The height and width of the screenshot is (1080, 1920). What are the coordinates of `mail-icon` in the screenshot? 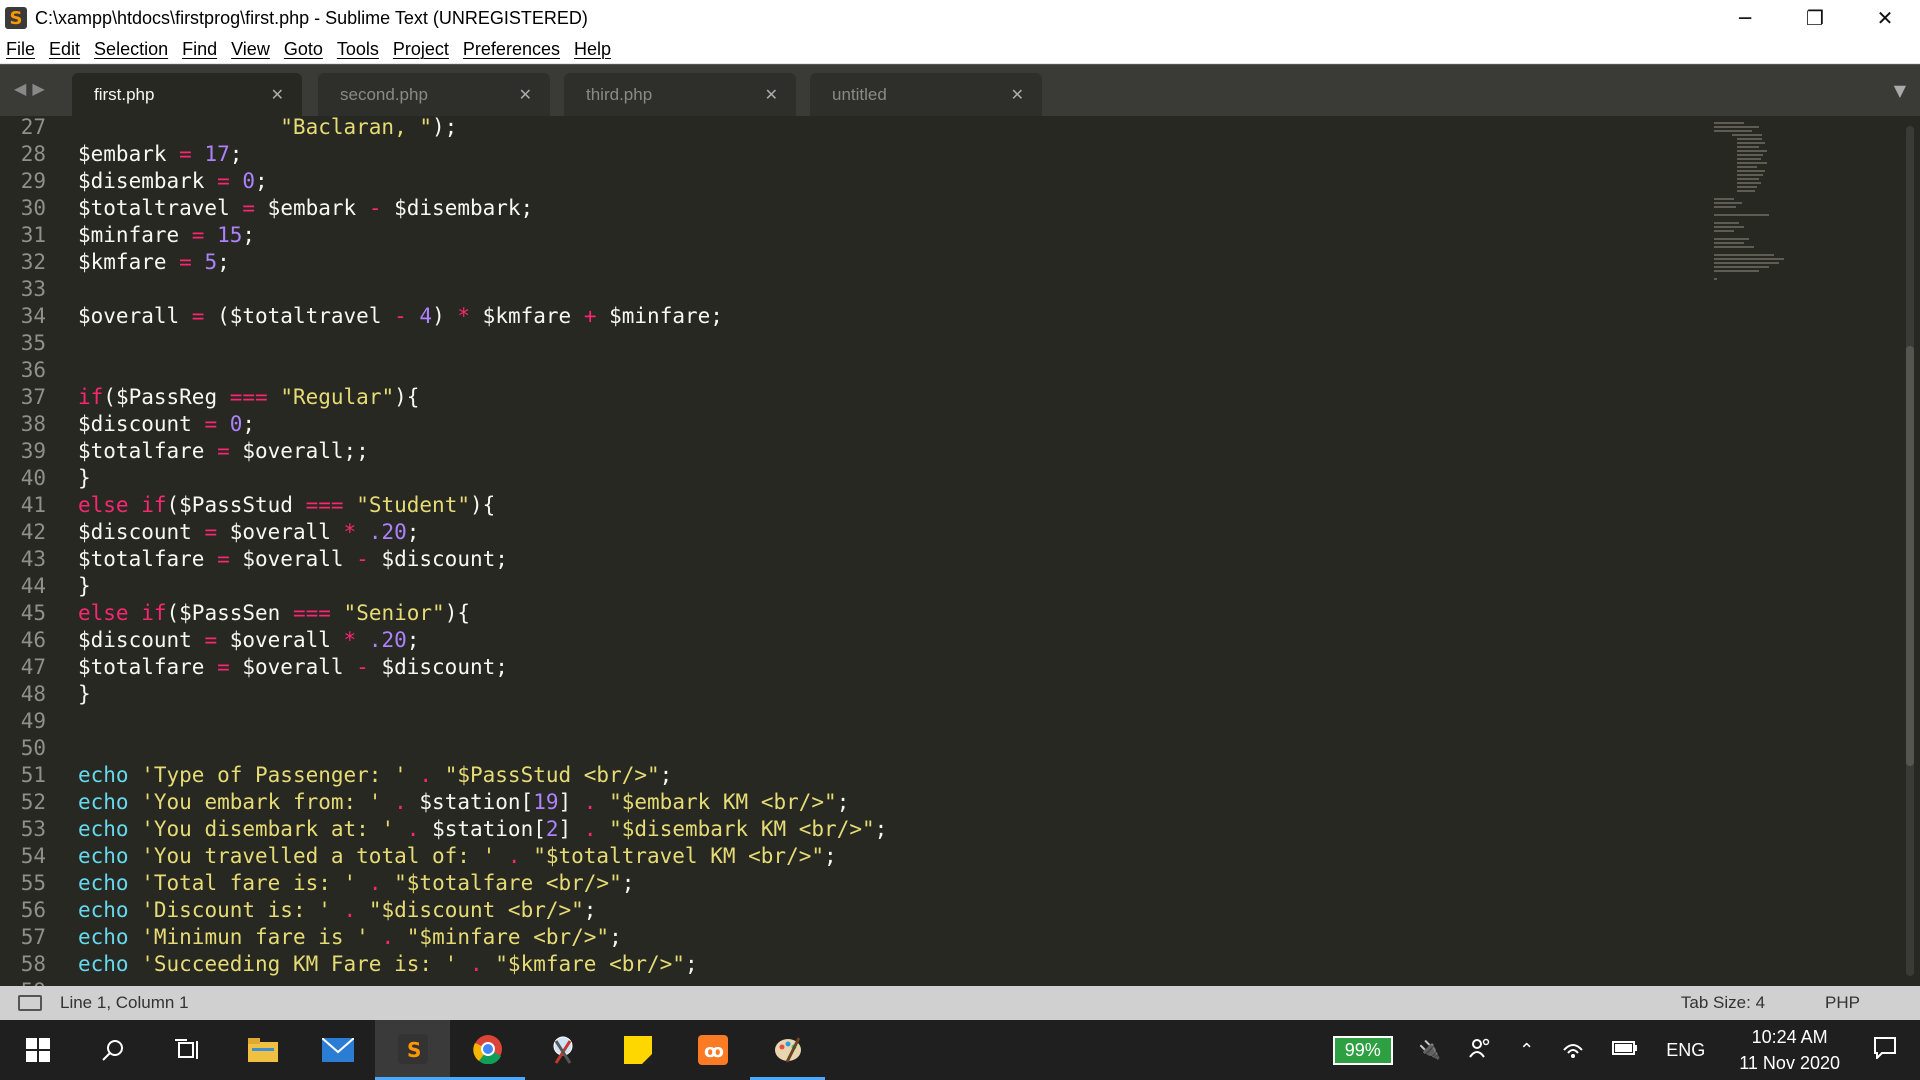 It's located at (337, 1050).